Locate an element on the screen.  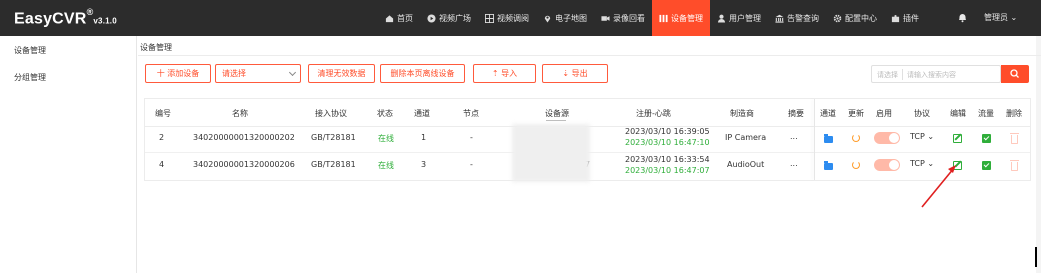
search-type-select: 请选择 is located at coordinates (887, 75).